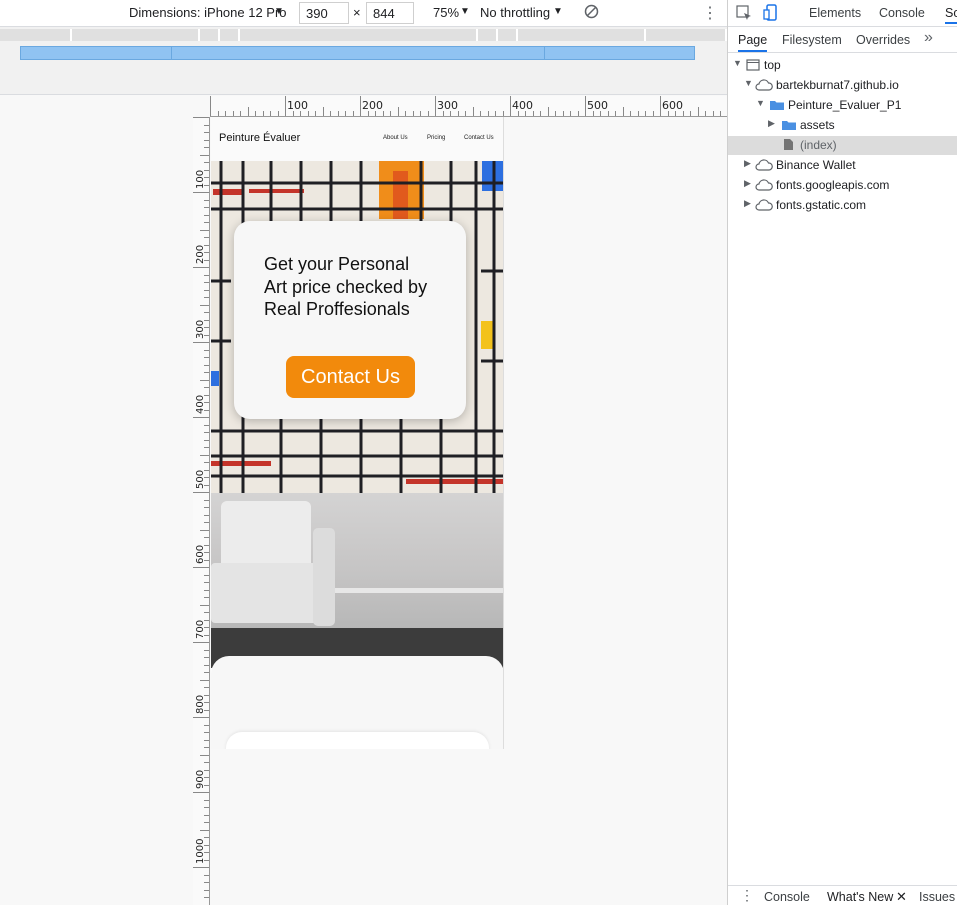 The width and height of the screenshot is (957, 905). I want to click on drawer-tabbar: ⋮ Console What's New ✕ Issues, so click(842, 895).